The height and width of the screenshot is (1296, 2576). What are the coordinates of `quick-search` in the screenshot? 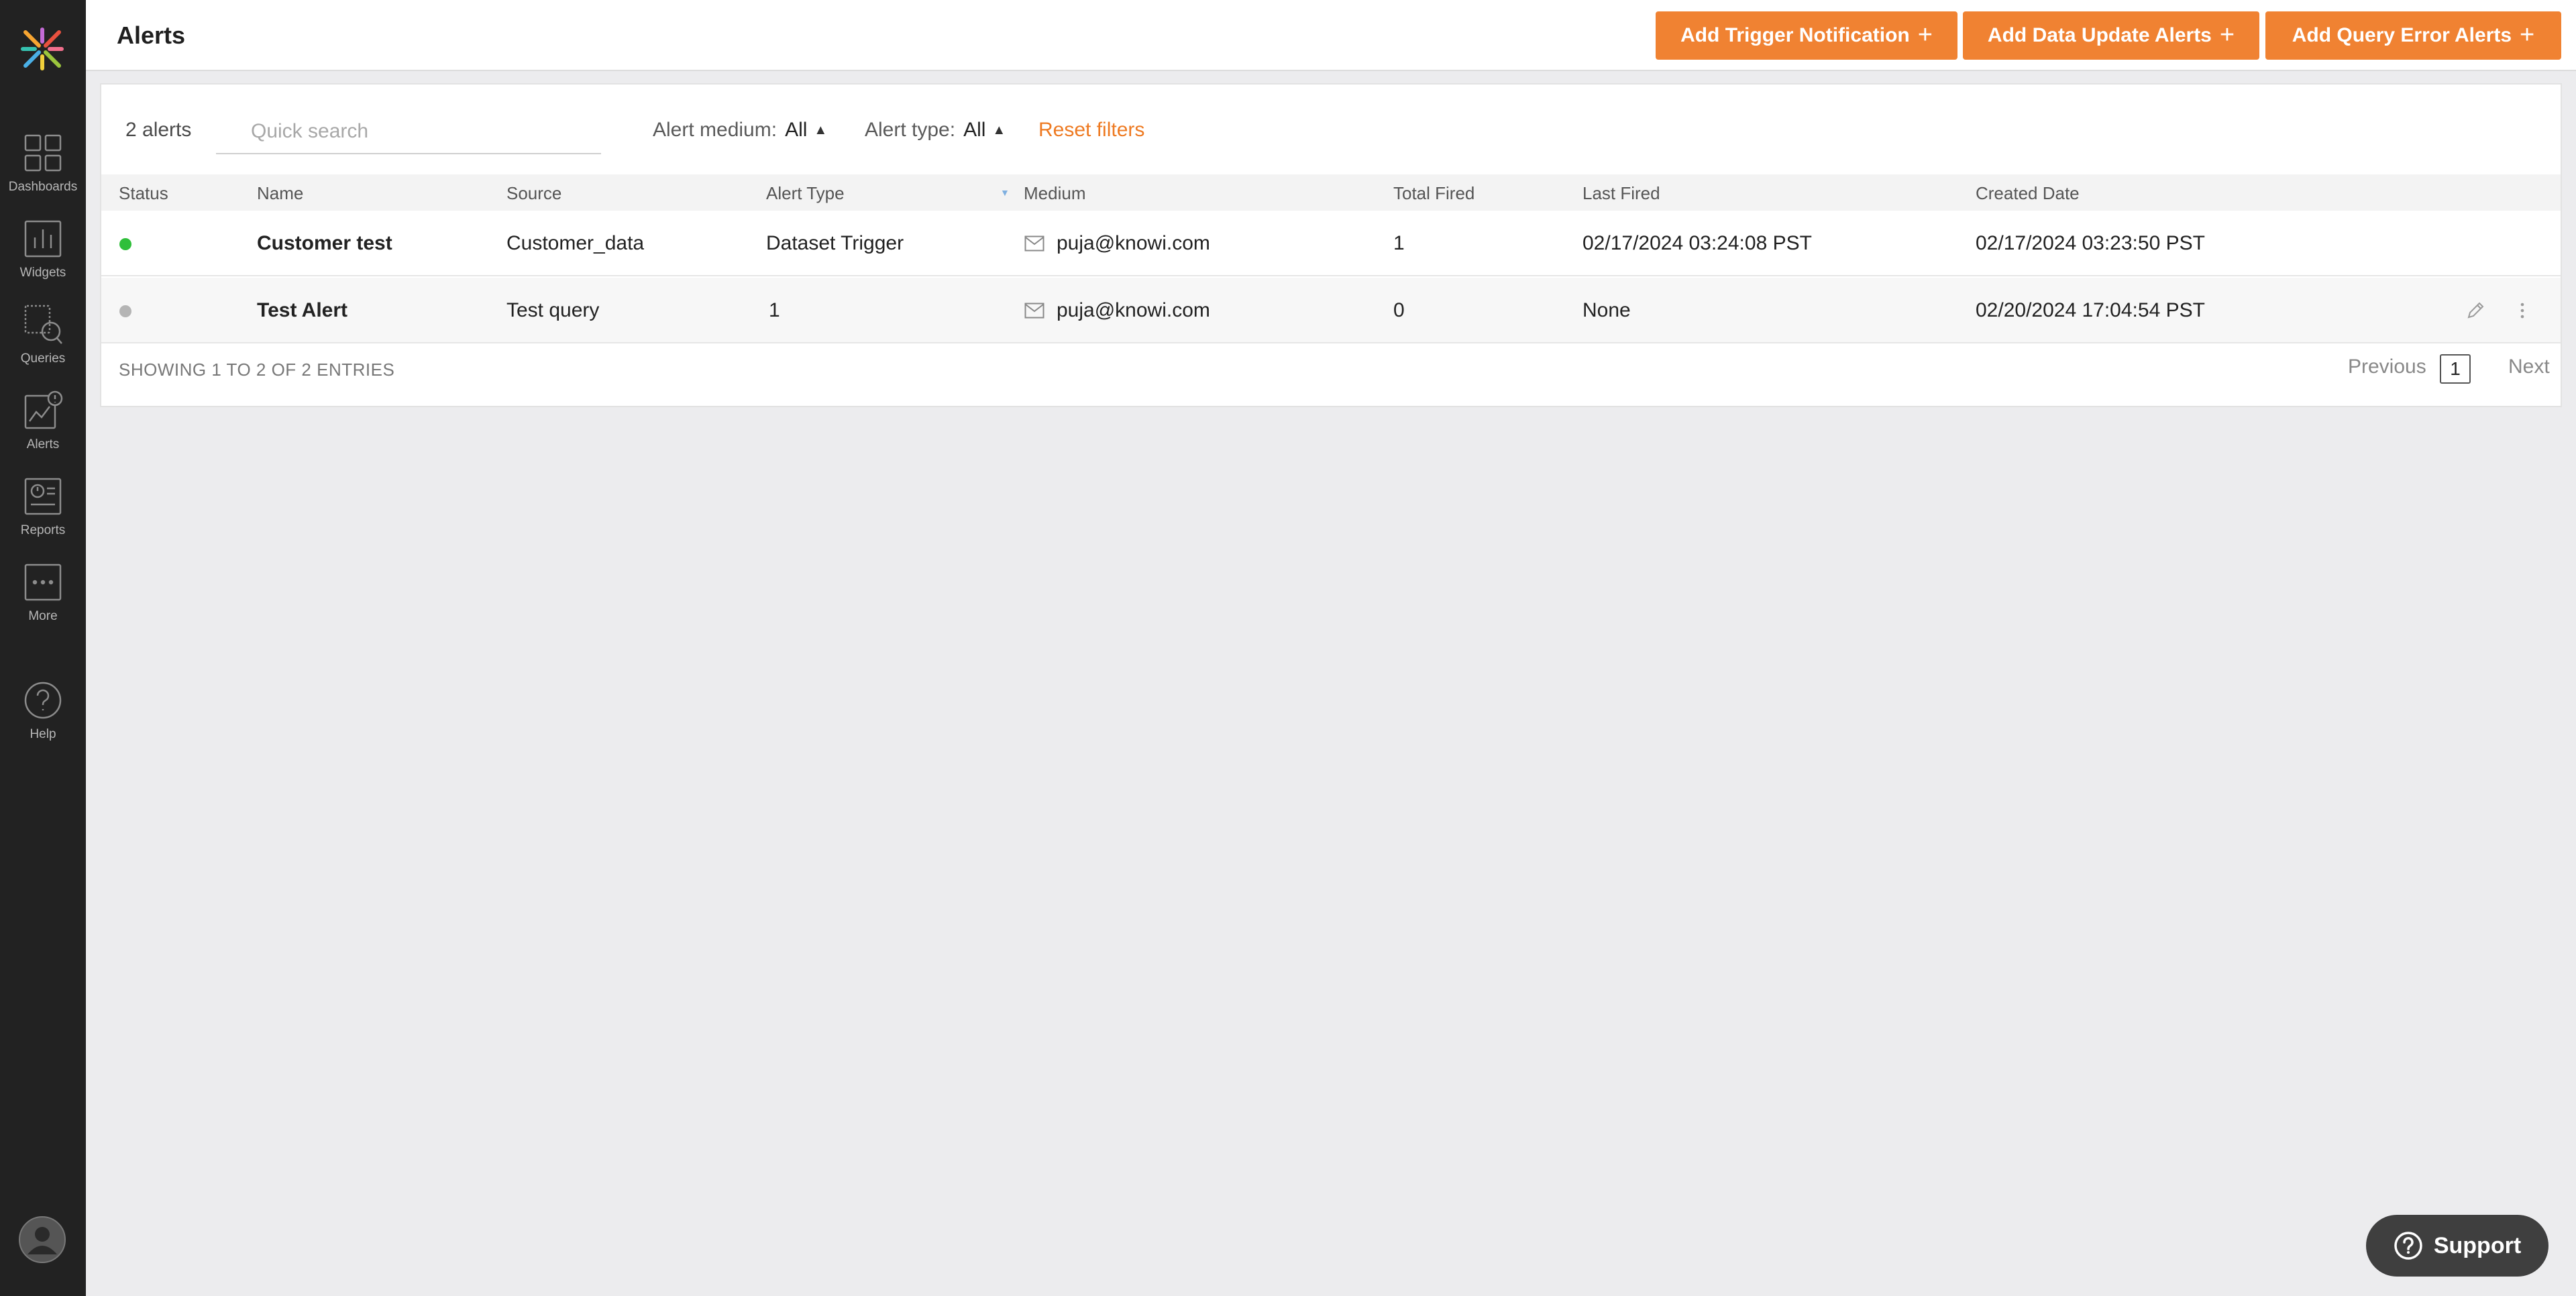 It's located at (408, 132).